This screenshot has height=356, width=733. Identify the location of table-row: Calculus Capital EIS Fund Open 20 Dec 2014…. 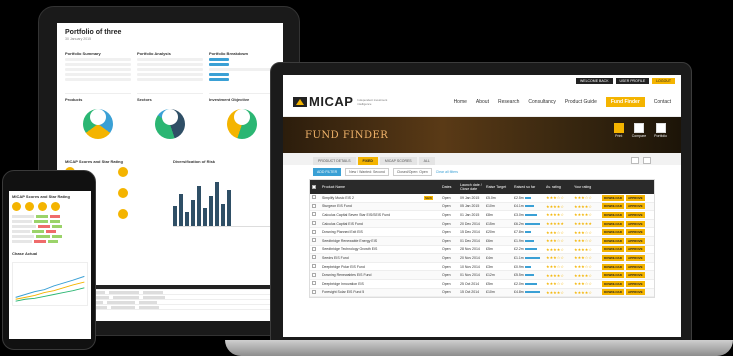
(482, 224).